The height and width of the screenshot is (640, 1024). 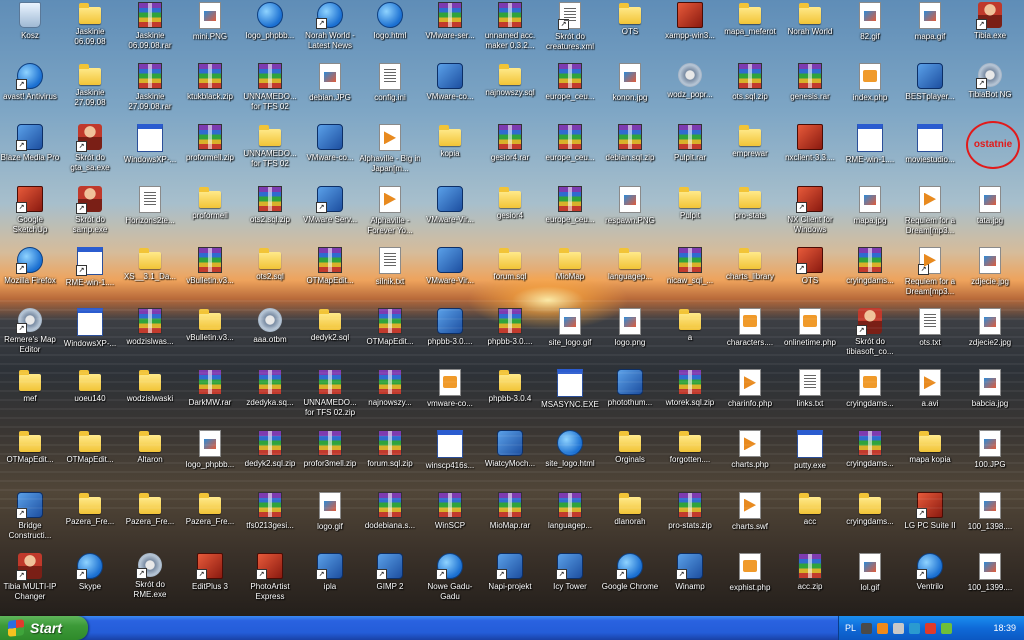 What do you see at coordinates (90, 214) in the screenshot?
I see `desktop-icon: ↗ Skrót do samp.exe` at bounding box center [90, 214].